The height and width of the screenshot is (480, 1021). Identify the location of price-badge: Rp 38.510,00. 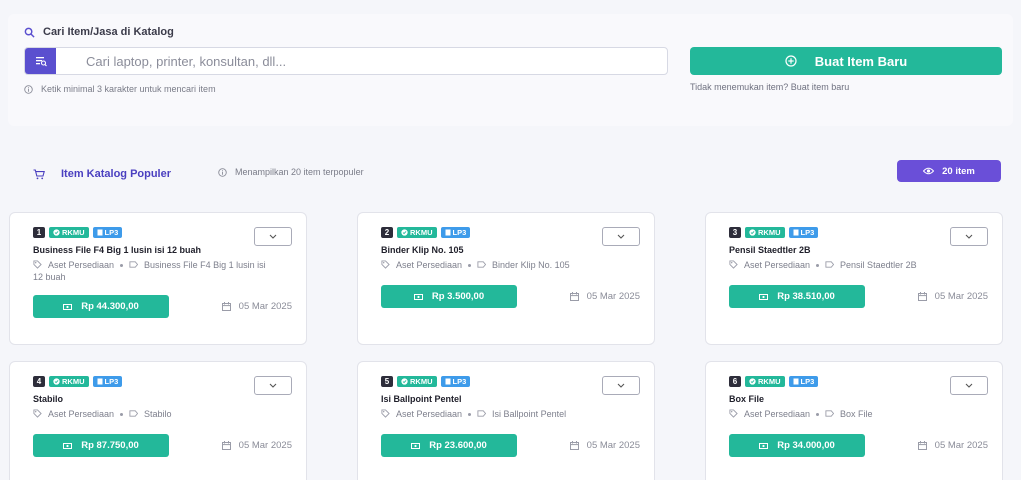
(797, 296).